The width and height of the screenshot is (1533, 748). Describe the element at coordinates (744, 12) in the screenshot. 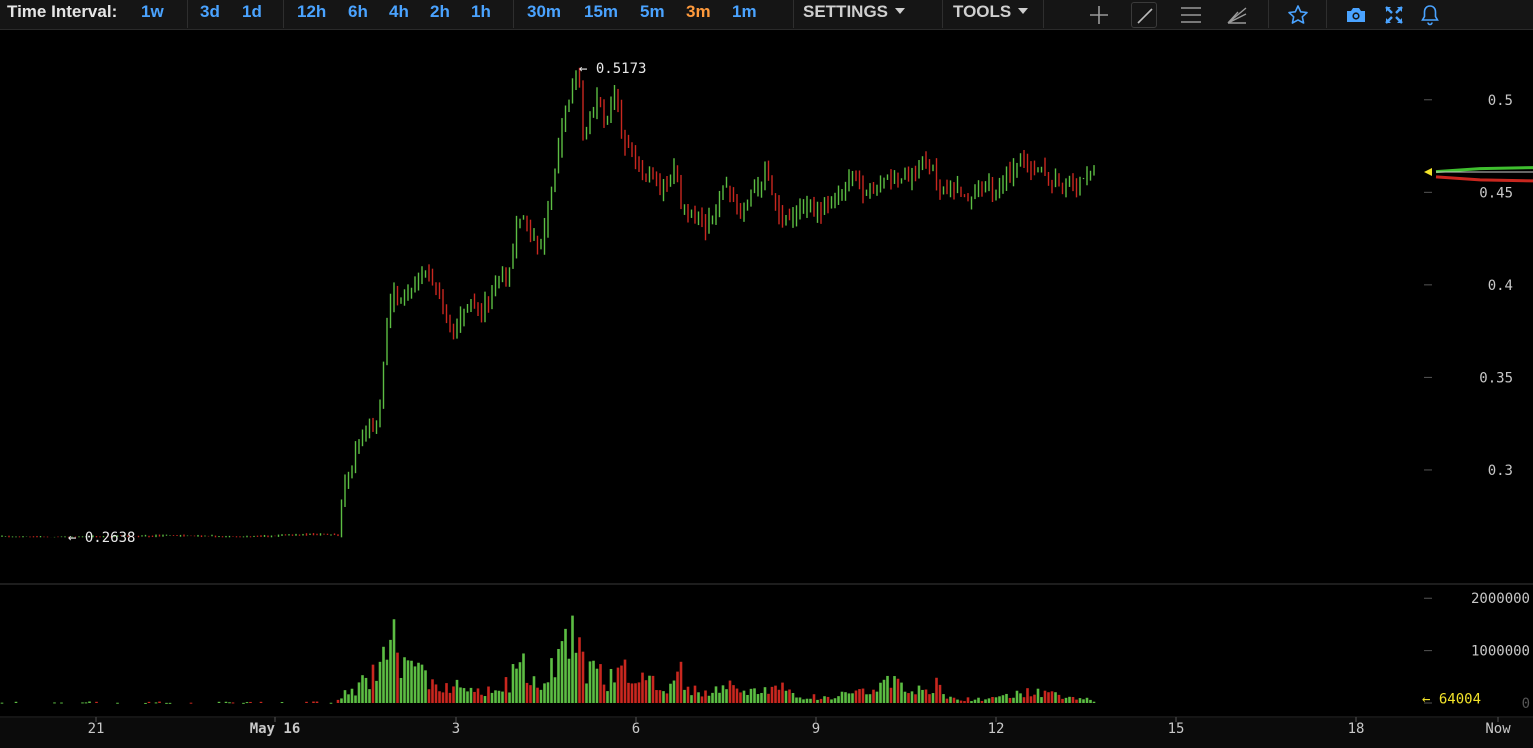

I see `interval-1m: 1m` at that location.